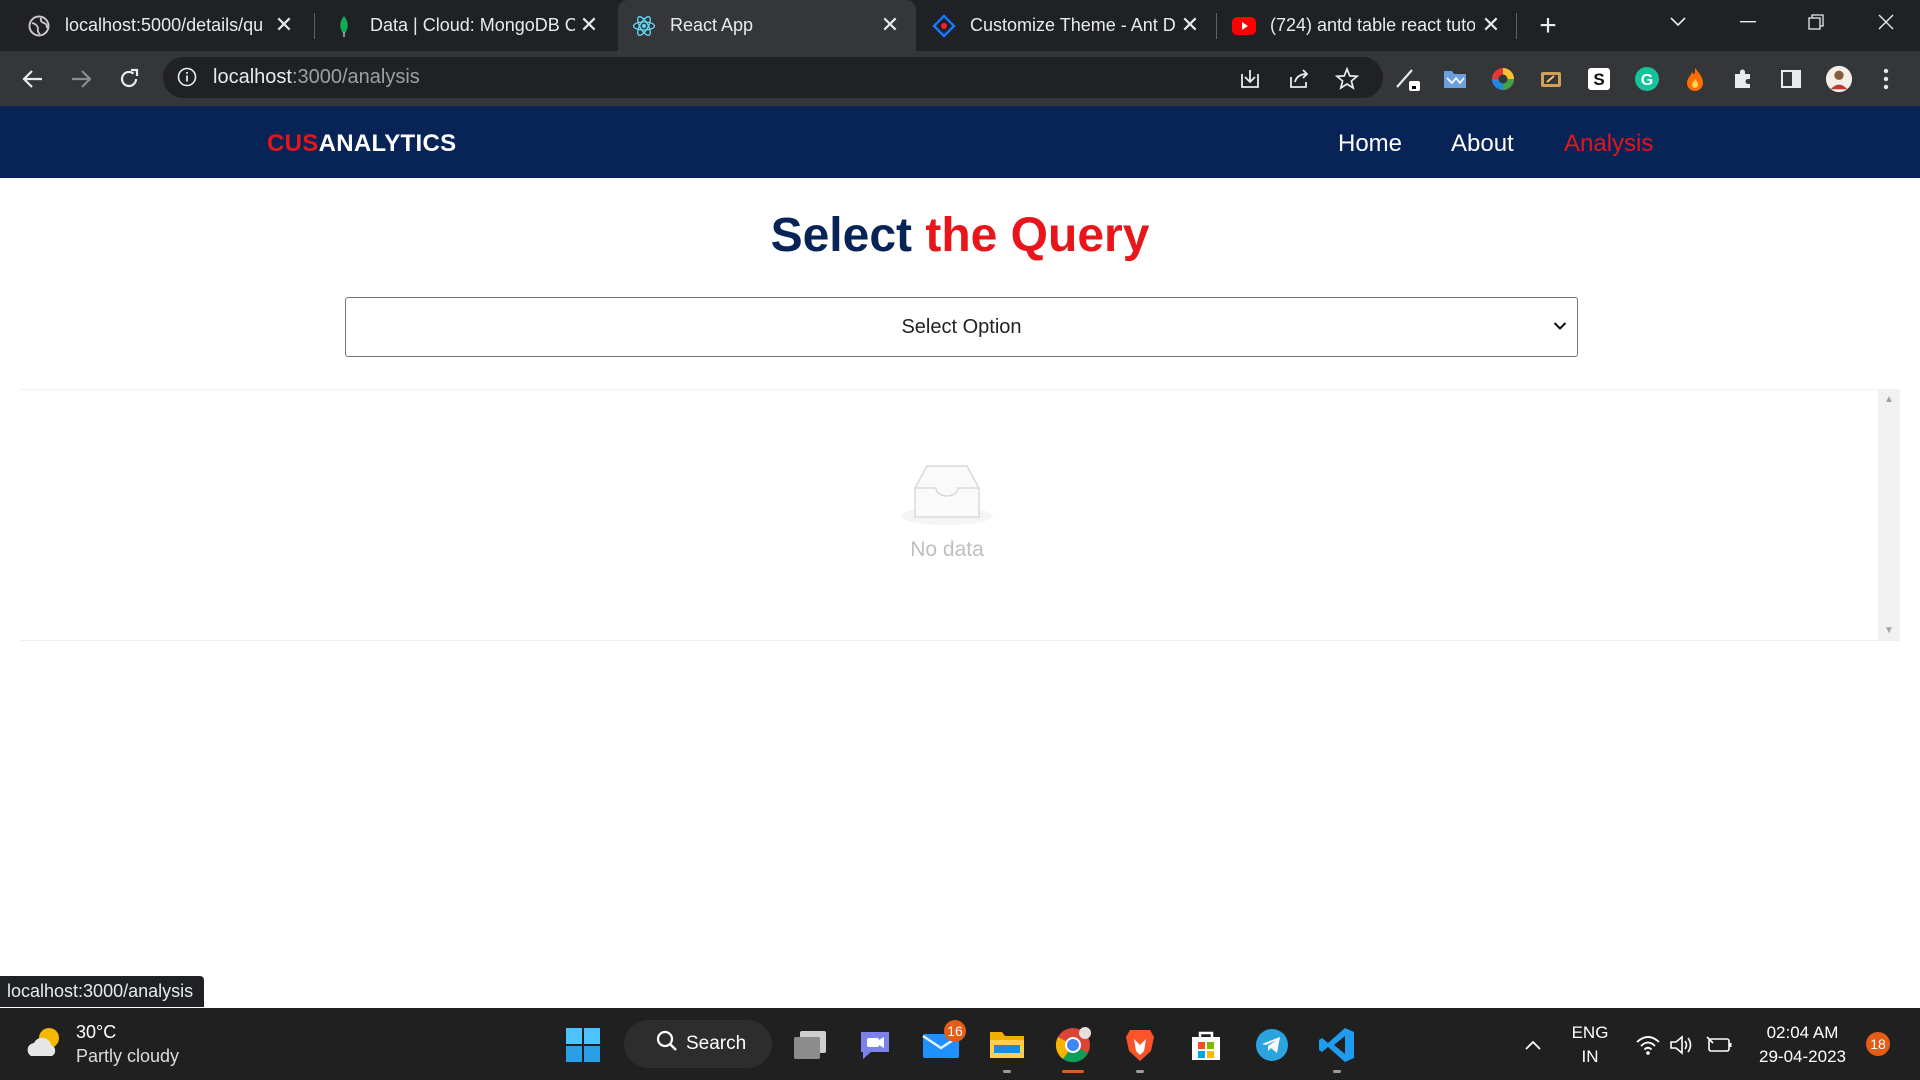  Describe the element at coordinates (102, 991) in the screenshot. I see `status-bar-url: localhost:3000/analysis` at that location.